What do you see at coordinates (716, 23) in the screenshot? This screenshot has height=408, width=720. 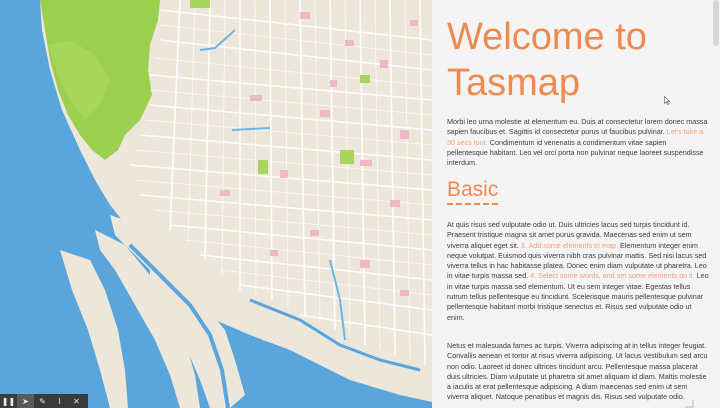 I see `panel-scrollbar` at bounding box center [716, 23].